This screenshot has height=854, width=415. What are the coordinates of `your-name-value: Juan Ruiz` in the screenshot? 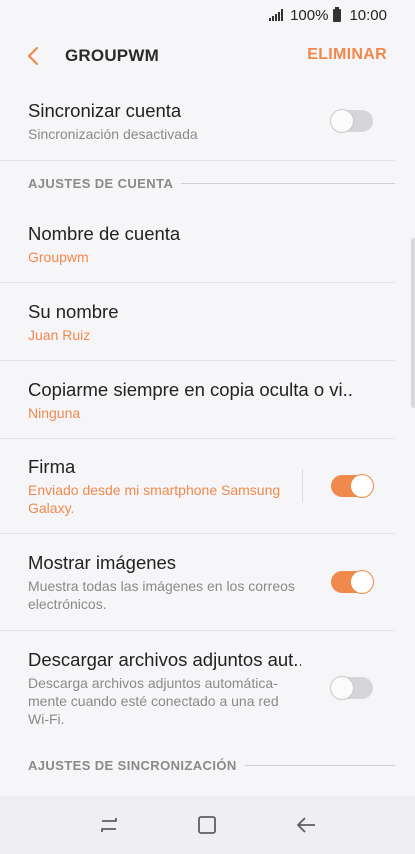 It's located at (59, 334).